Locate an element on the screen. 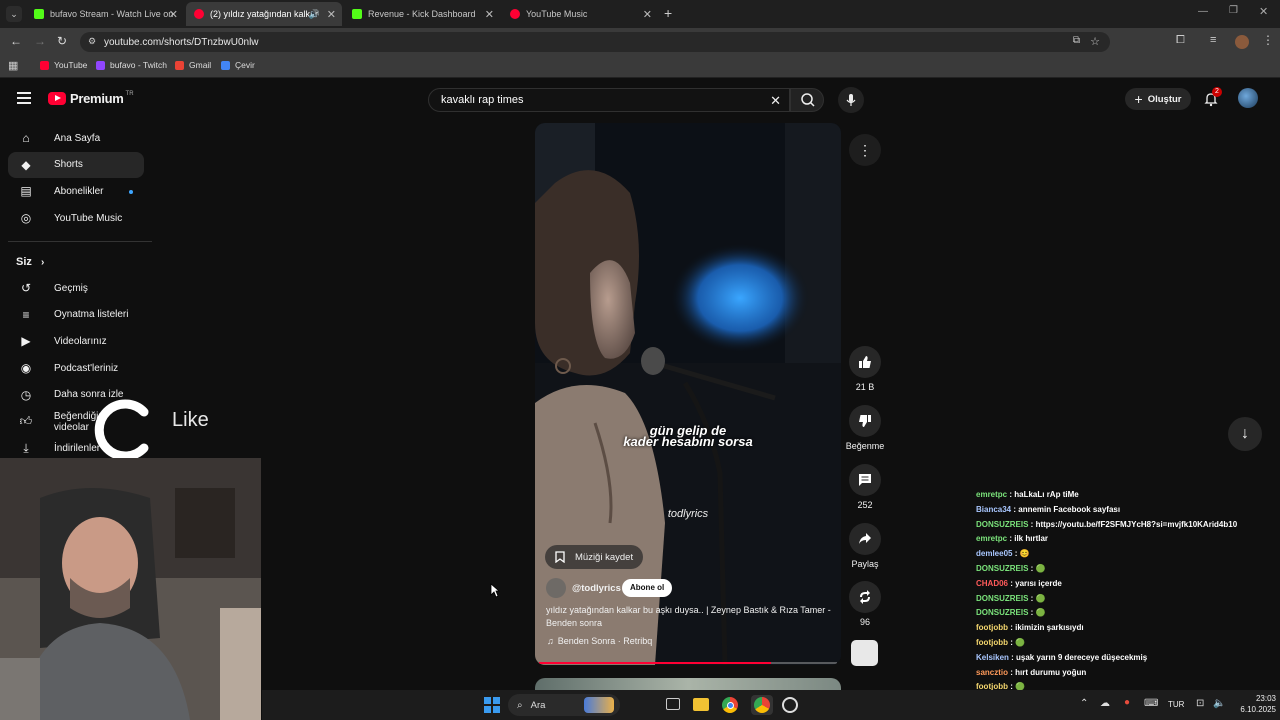 This screenshot has width=1280, height=720. bookmark-translate: Çevir is located at coordinates (238, 65).